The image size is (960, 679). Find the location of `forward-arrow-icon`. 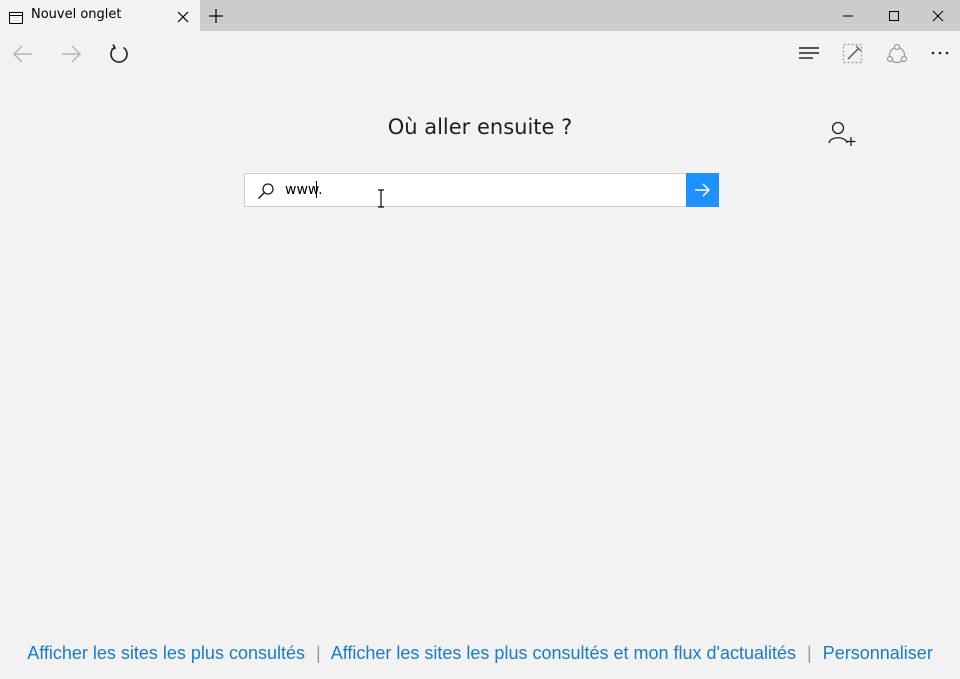

forward-arrow-icon is located at coordinates (71, 54).